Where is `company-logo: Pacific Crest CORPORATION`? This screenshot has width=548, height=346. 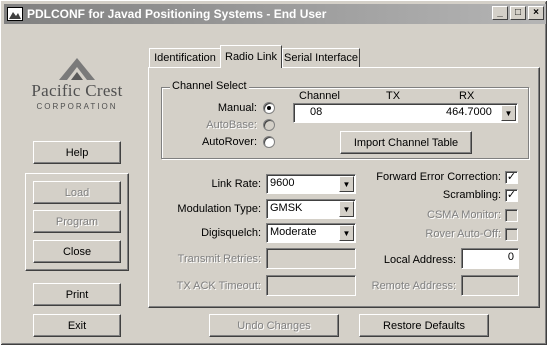
company-logo: Pacific Crest CORPORATION is located at coordinates (77, 87).